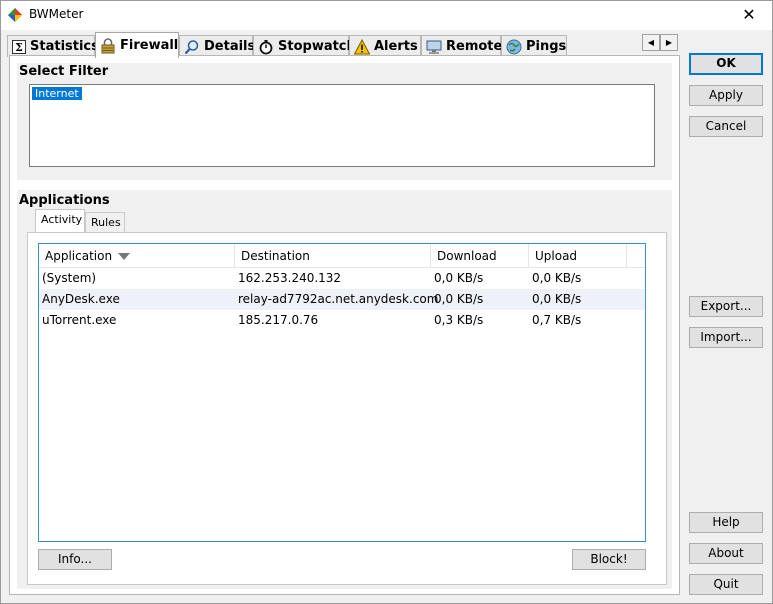  Describe the element at coordinates (278, 320) in the screenshot. I see `cell-destination: 185.217.0.76` at that location.